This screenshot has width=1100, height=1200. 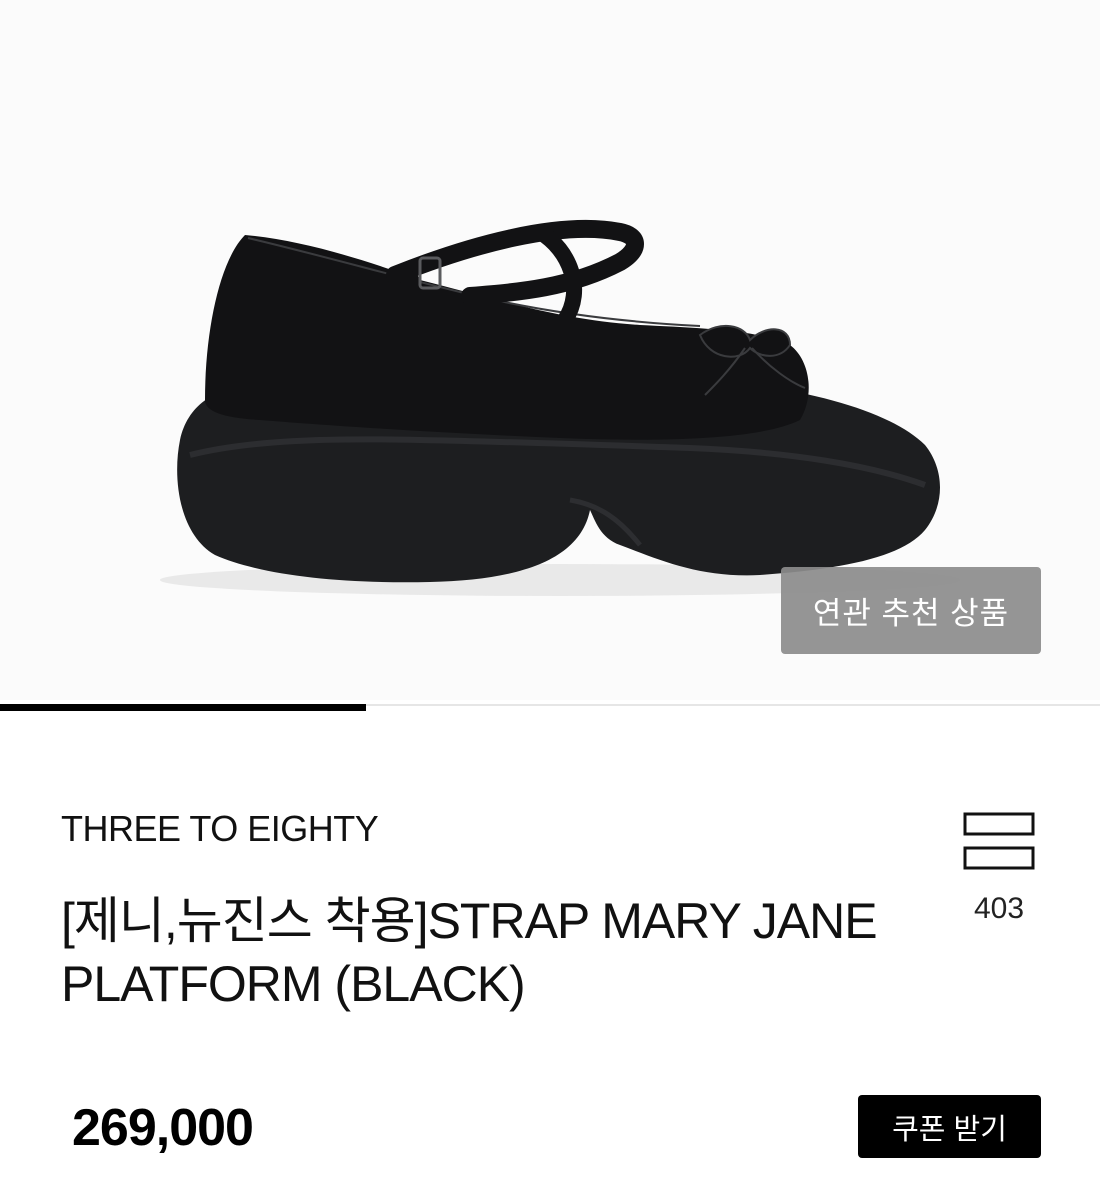 I want to click on like-button: 403, so click(x=999, y=869).